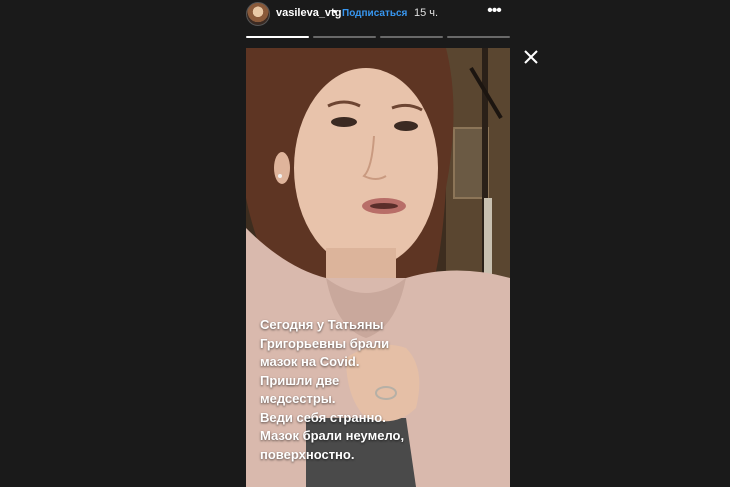 The width and height of the screenshot is (730, 487). Describe the element at coordinates (531, 57) in the screenshot. I see `close-icon` at that location.